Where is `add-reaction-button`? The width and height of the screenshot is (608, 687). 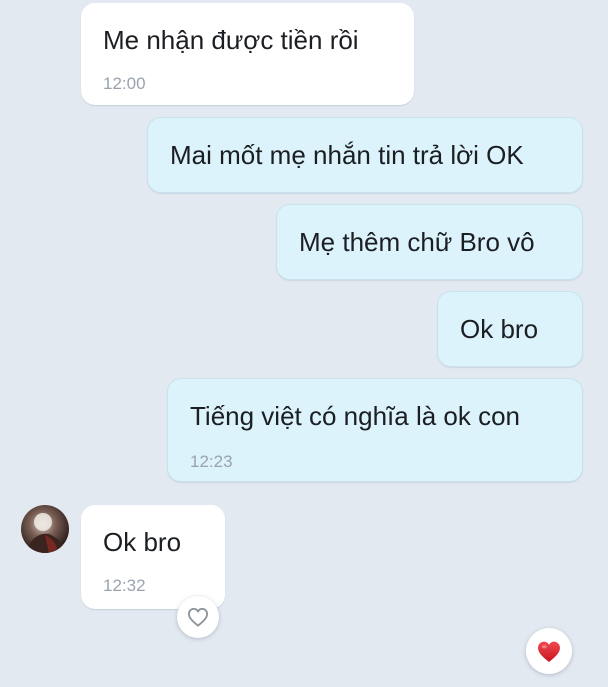 add-reaction-button is located at coordinates (198, 617).